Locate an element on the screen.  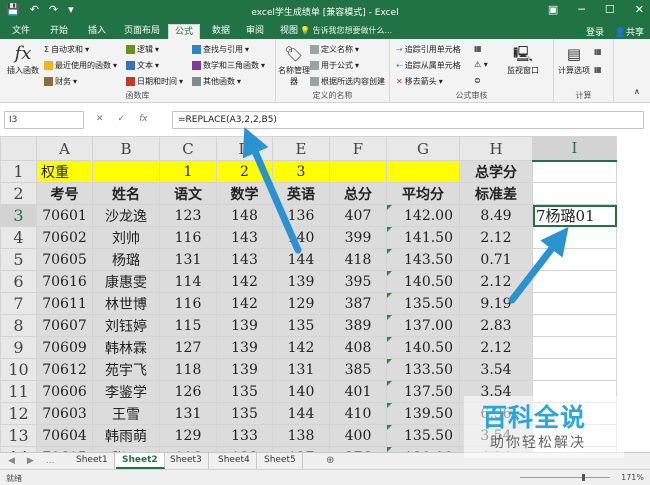
cell: 70616 is located at coordinates (64, 281).